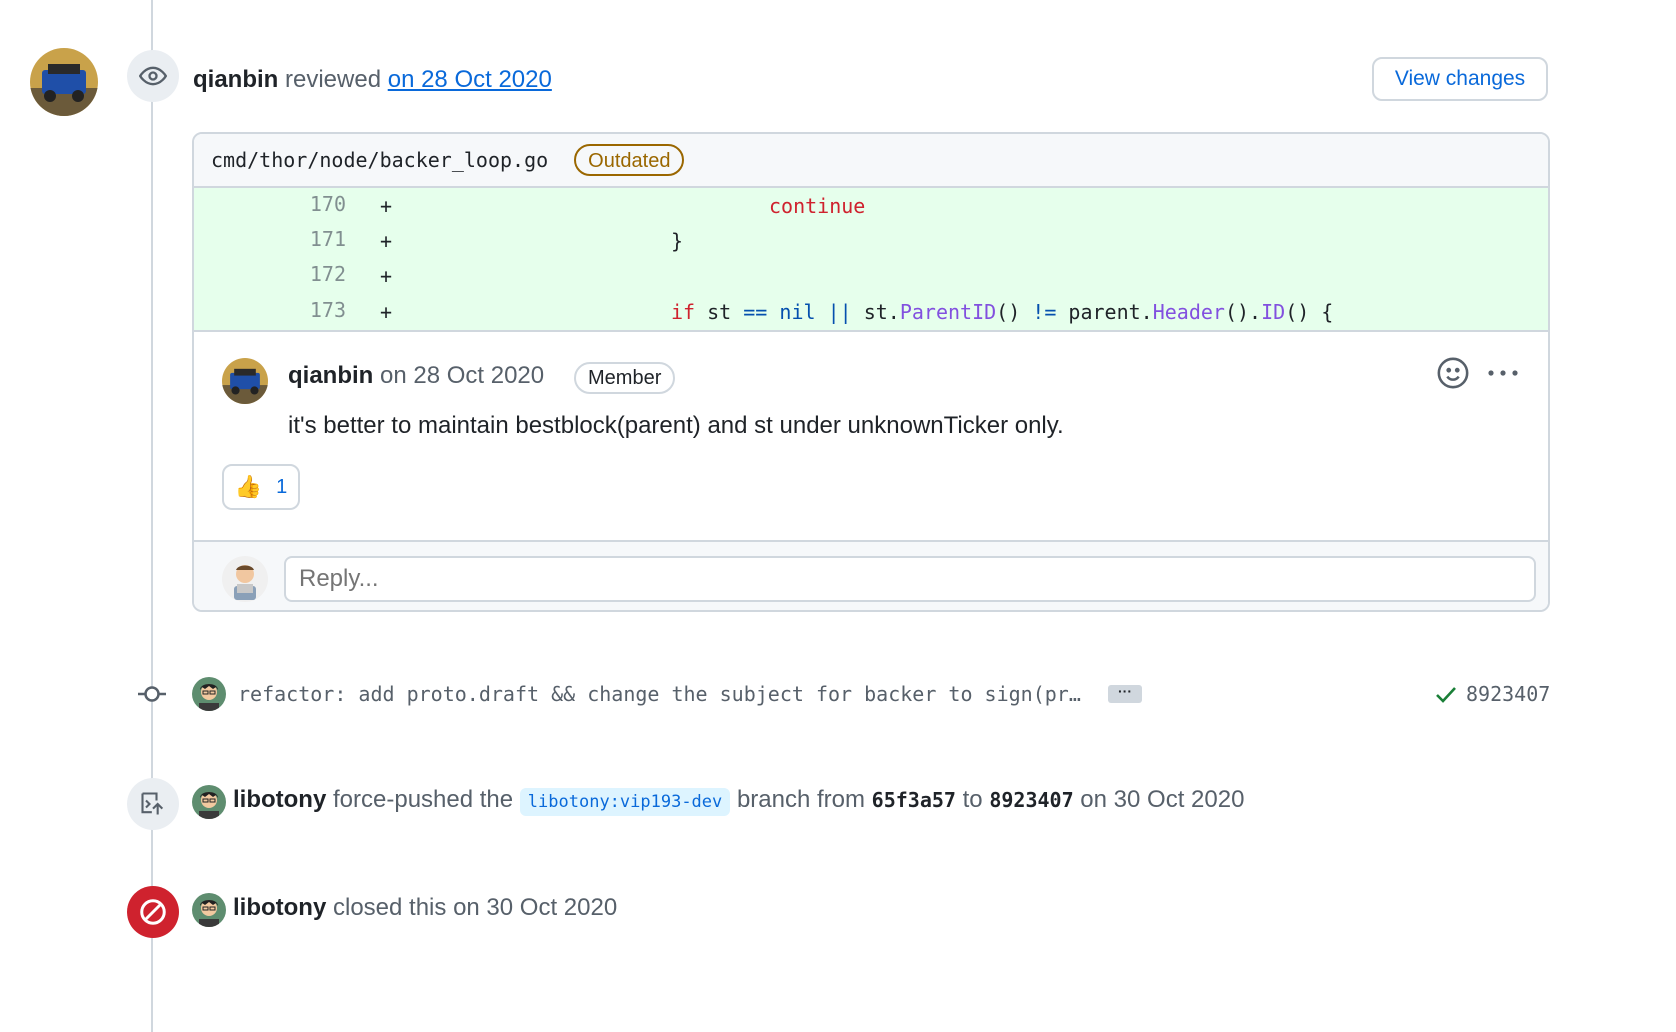  What do you see at coordinates (209, 694) in the screenshot?
I see `commit-author-avatar` at bounding box center [209, 694].